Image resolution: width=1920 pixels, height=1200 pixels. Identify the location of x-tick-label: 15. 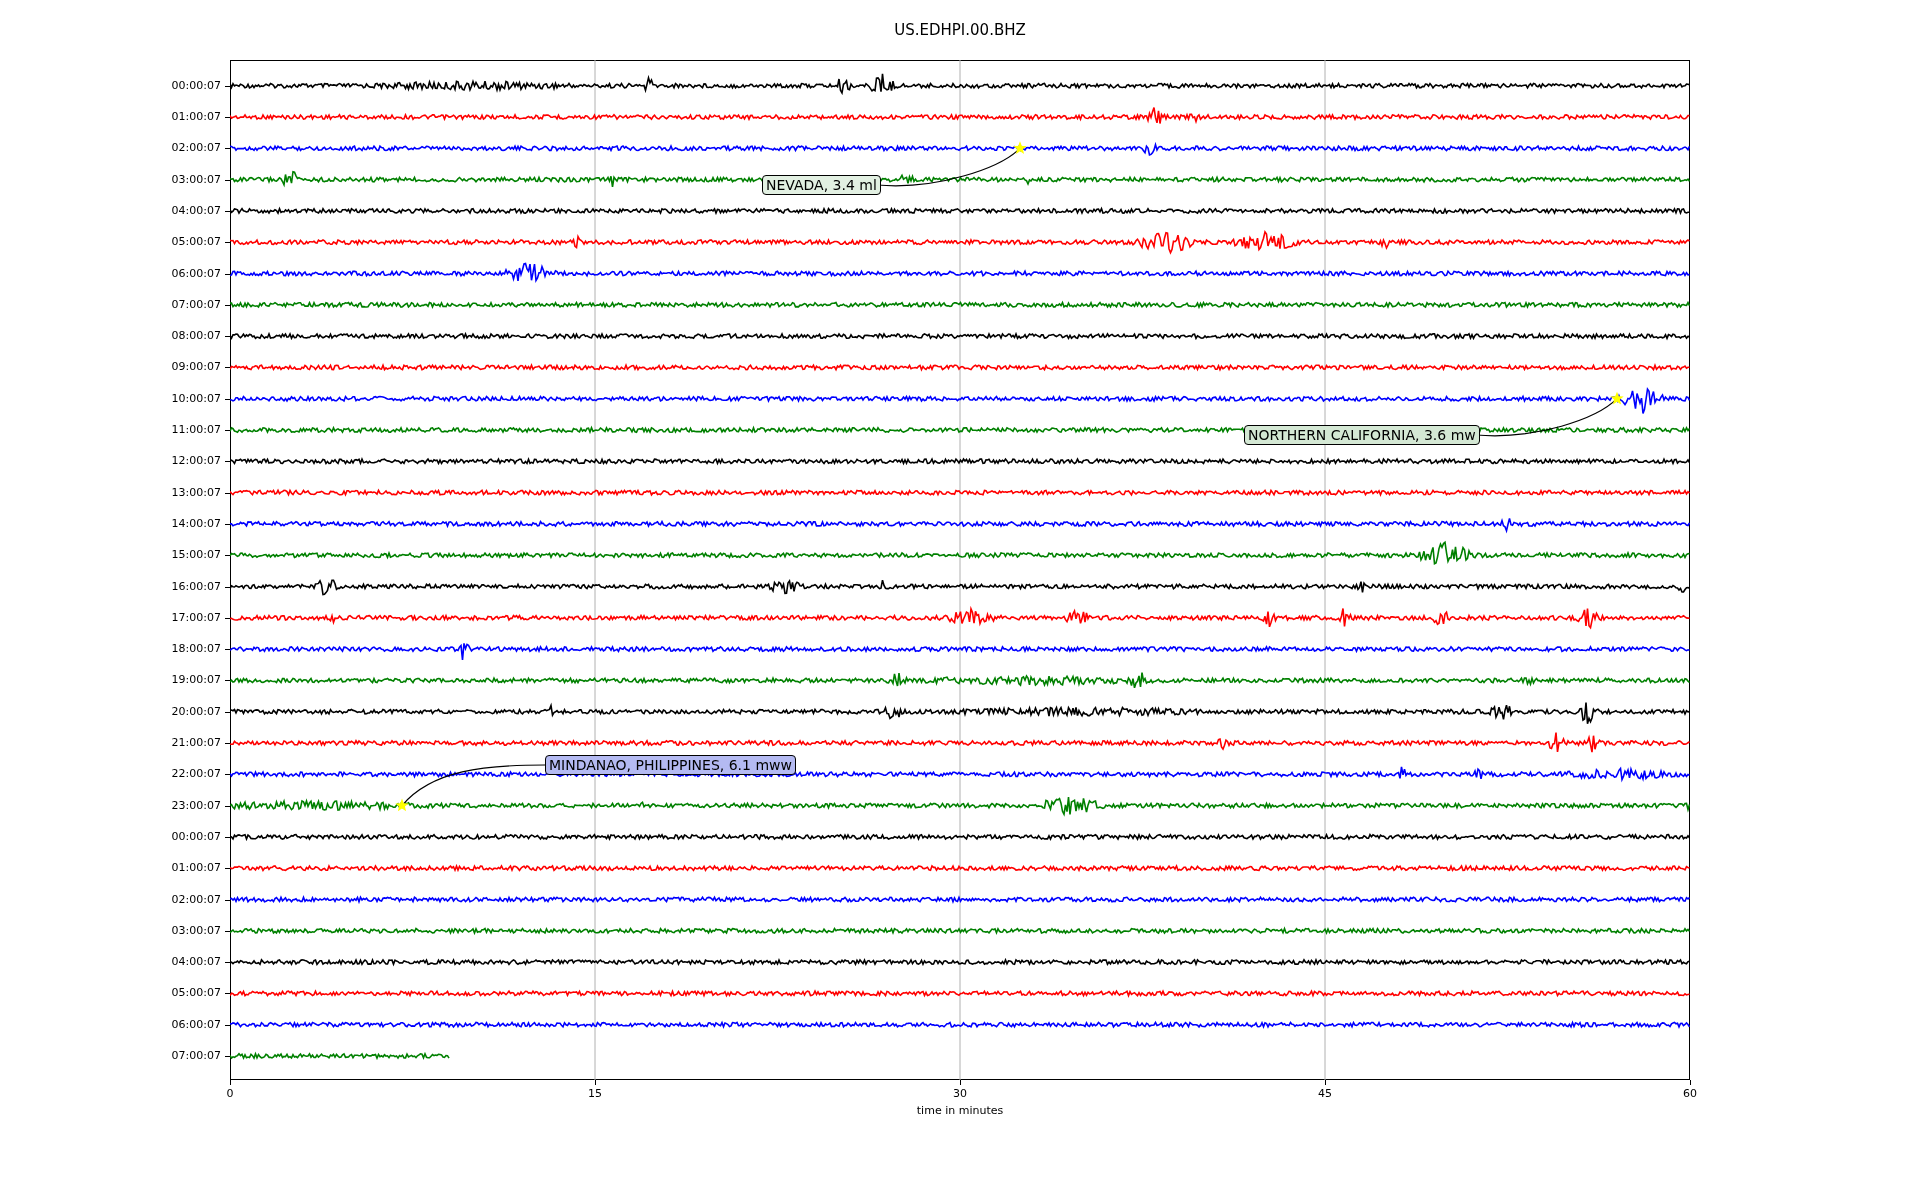
(595, 1094).